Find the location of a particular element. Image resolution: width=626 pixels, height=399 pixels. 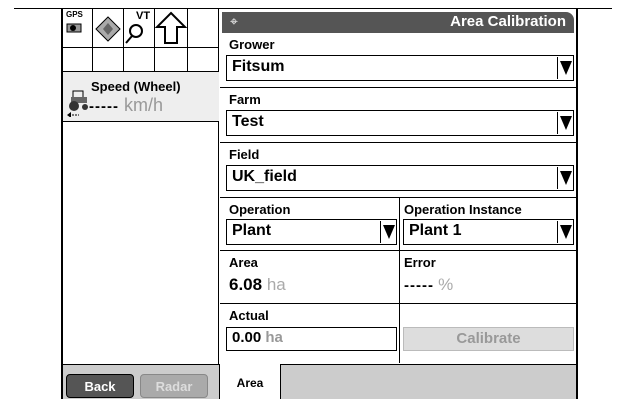

error-value: ----- % is located at coordinates (429, 284).